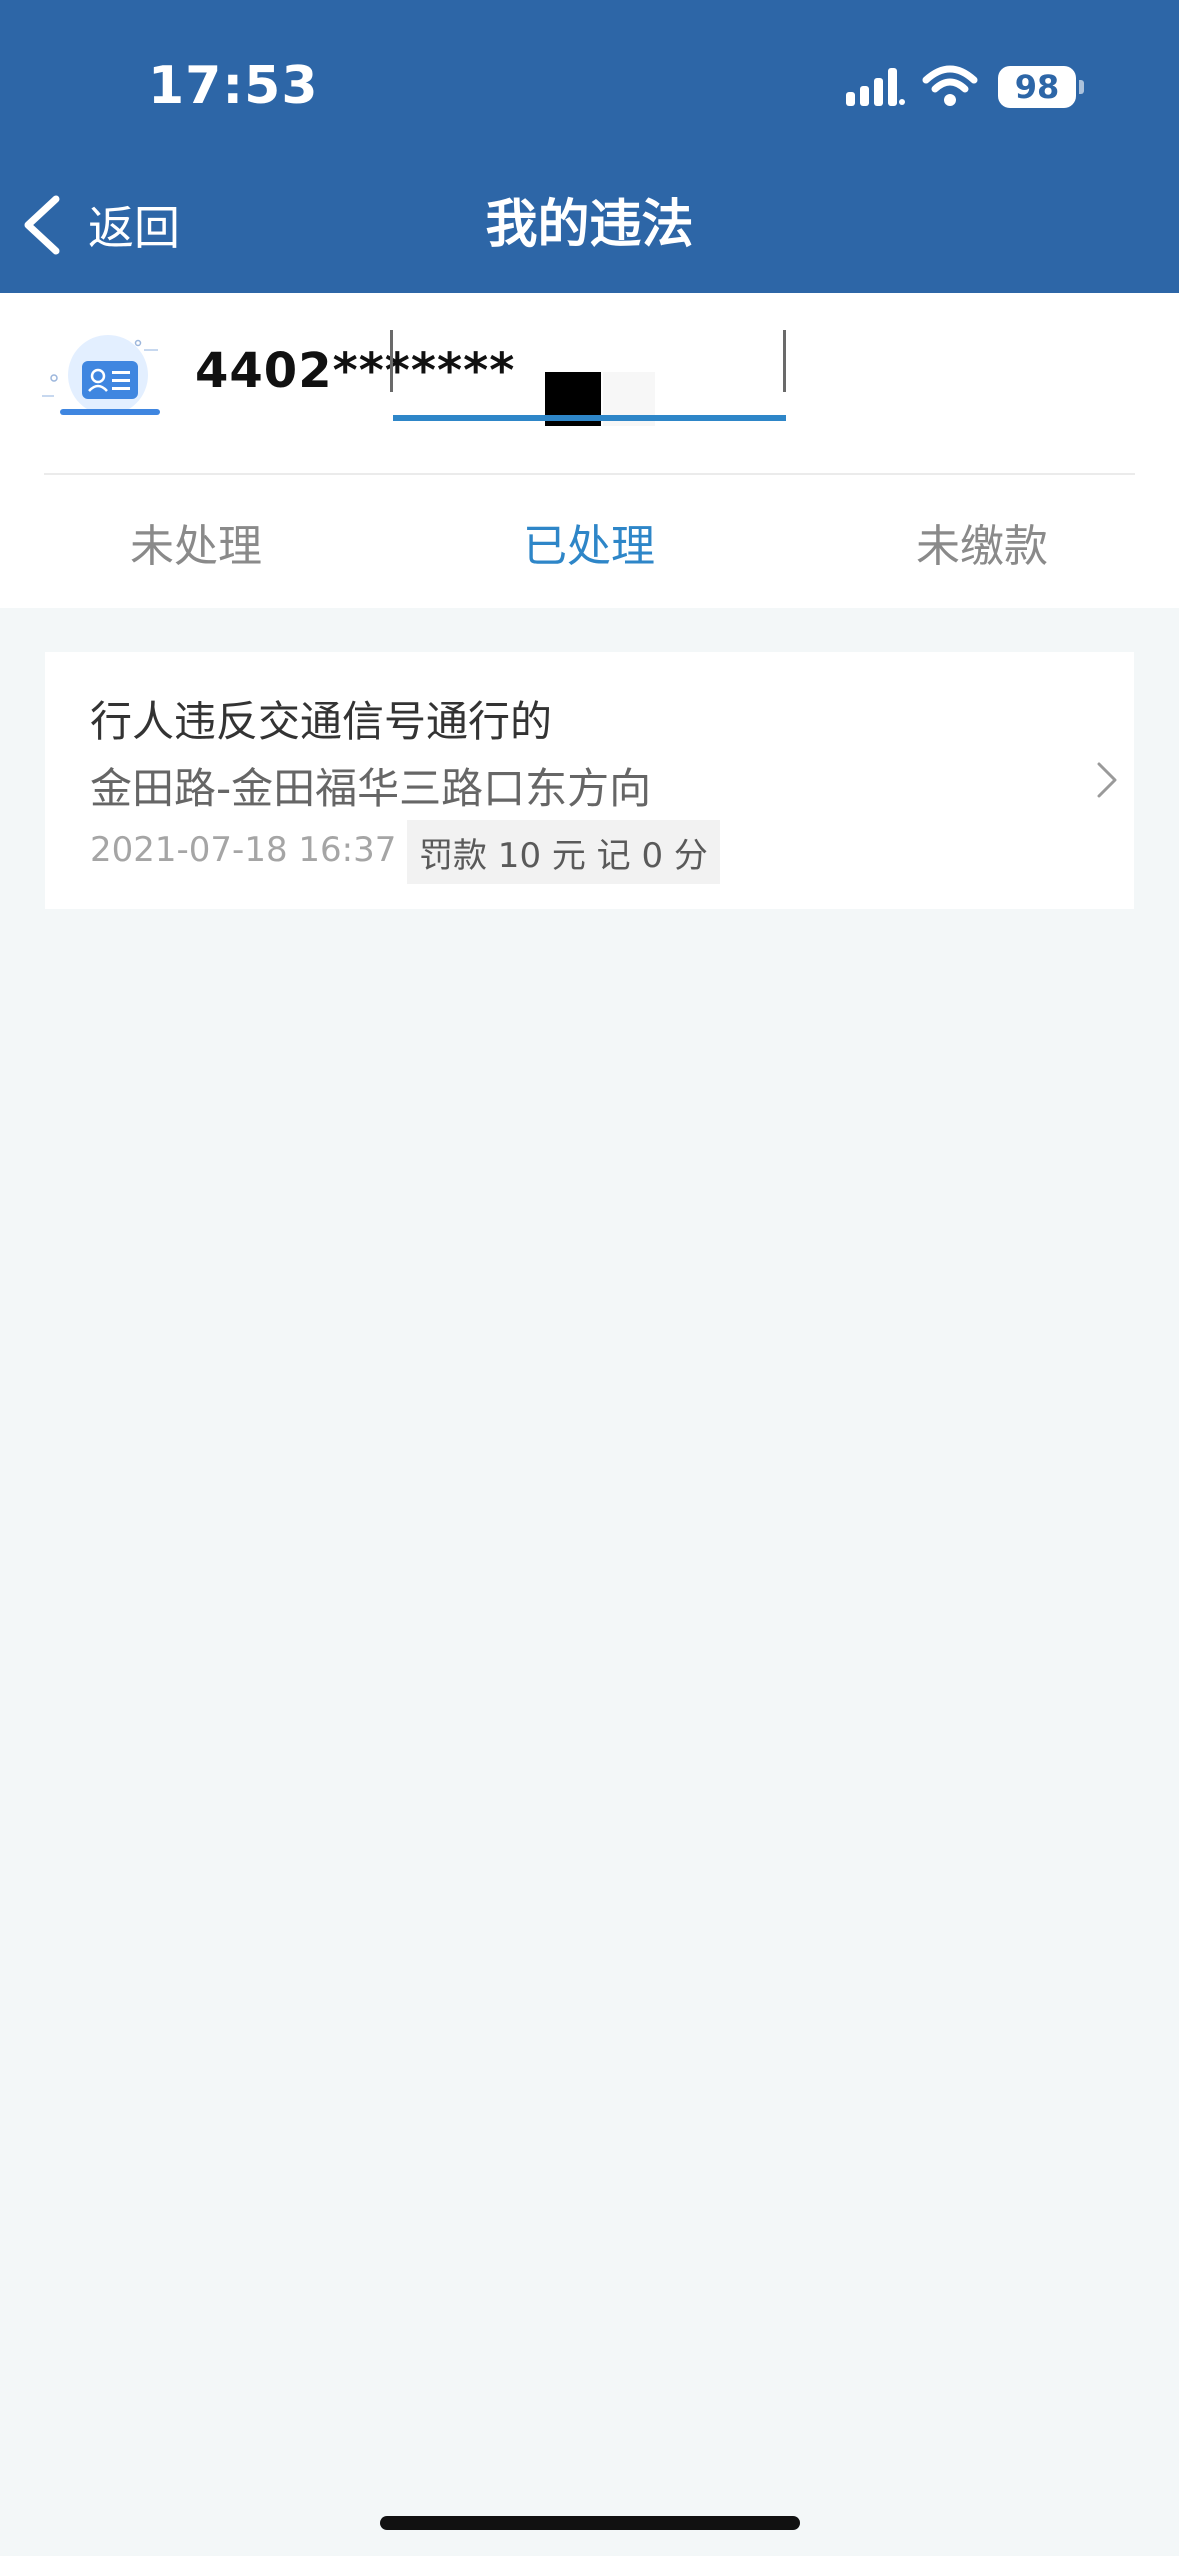  Describe the element at coordinates (589, 450) in the screenshot. I see `license-section: 4402******* 未处理 已处理 未缴款` at that location.